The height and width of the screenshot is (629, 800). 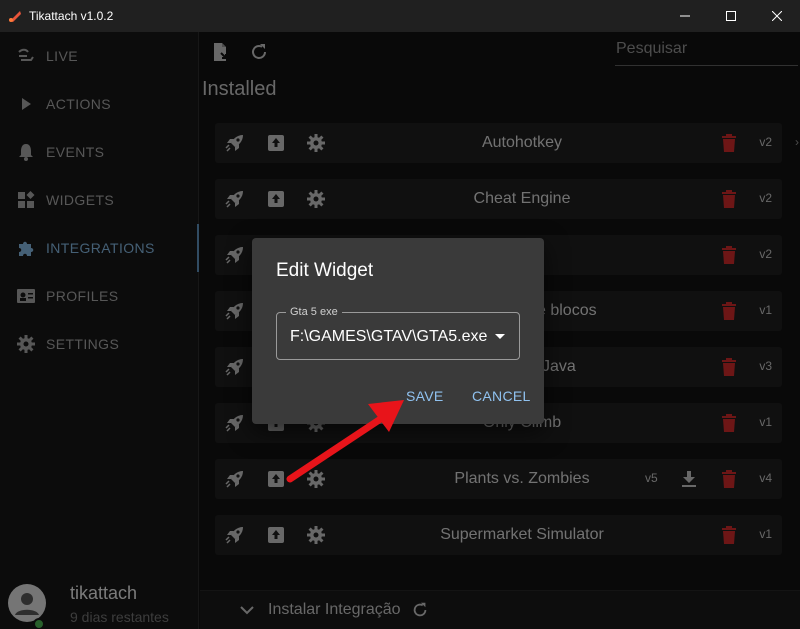 I want to click on title-bar: Tikattach v1.0.2, so click(x=400, y=16).